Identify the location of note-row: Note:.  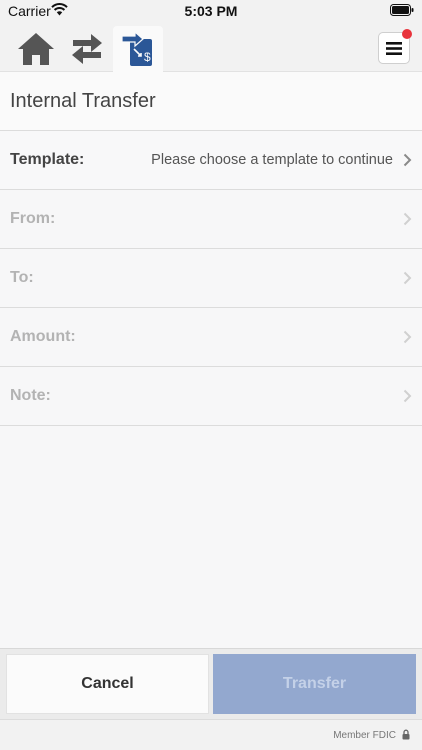
(211, 396).